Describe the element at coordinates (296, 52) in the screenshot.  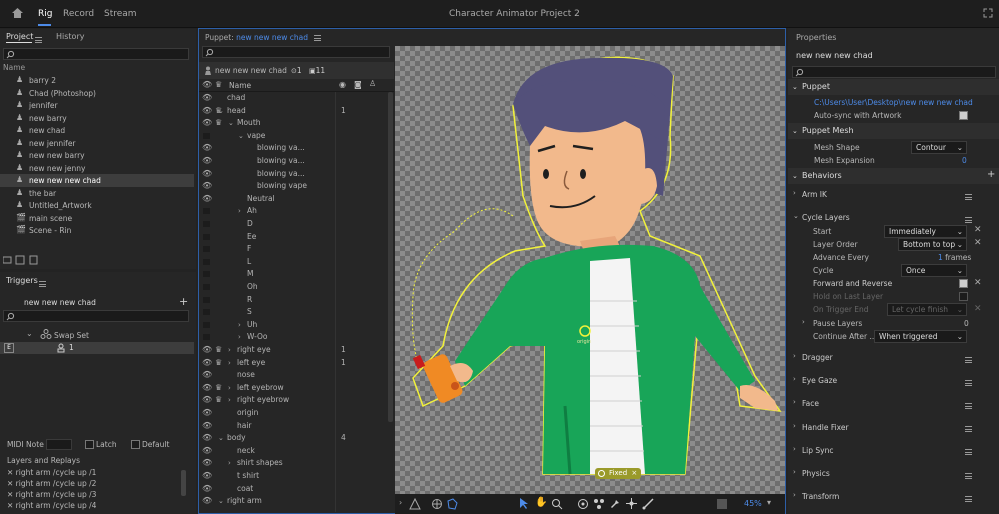
I see `puppet-search-input` at that location.